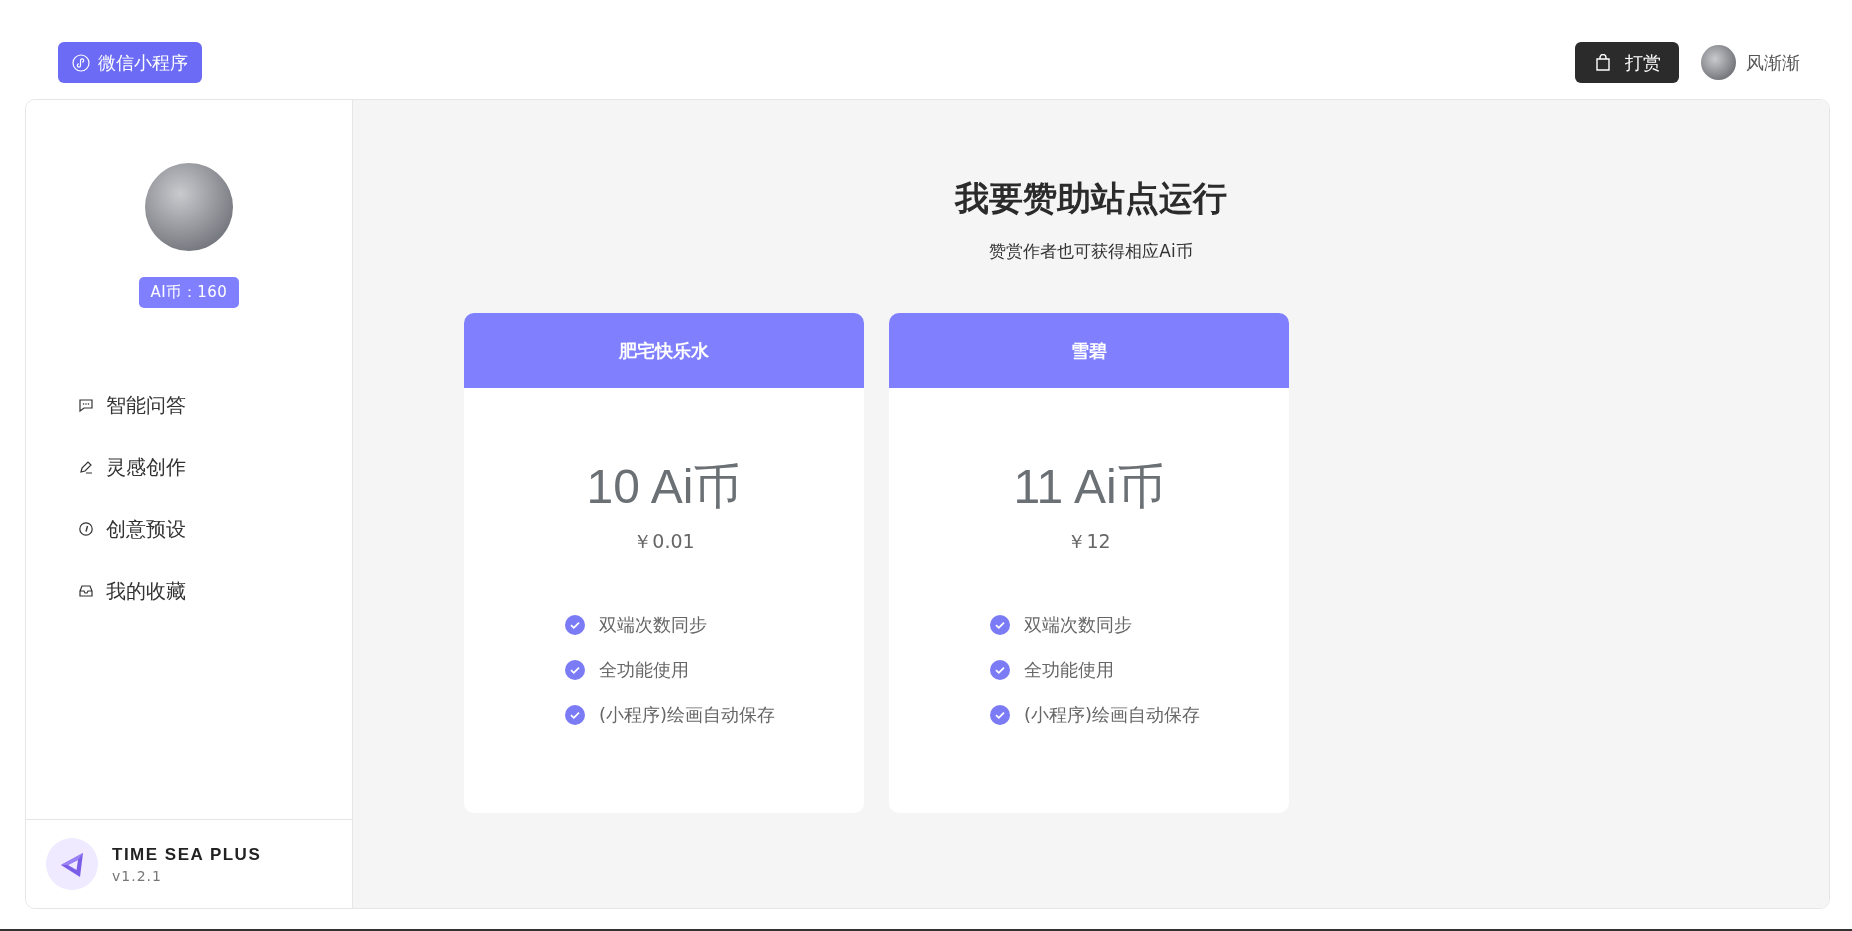 Image resolution: width=1852 pixels, height=931 pixels. Describe the element at coordinates (189, 292) in the screenshot. I see `coin-balance: AI币：160` at that location.